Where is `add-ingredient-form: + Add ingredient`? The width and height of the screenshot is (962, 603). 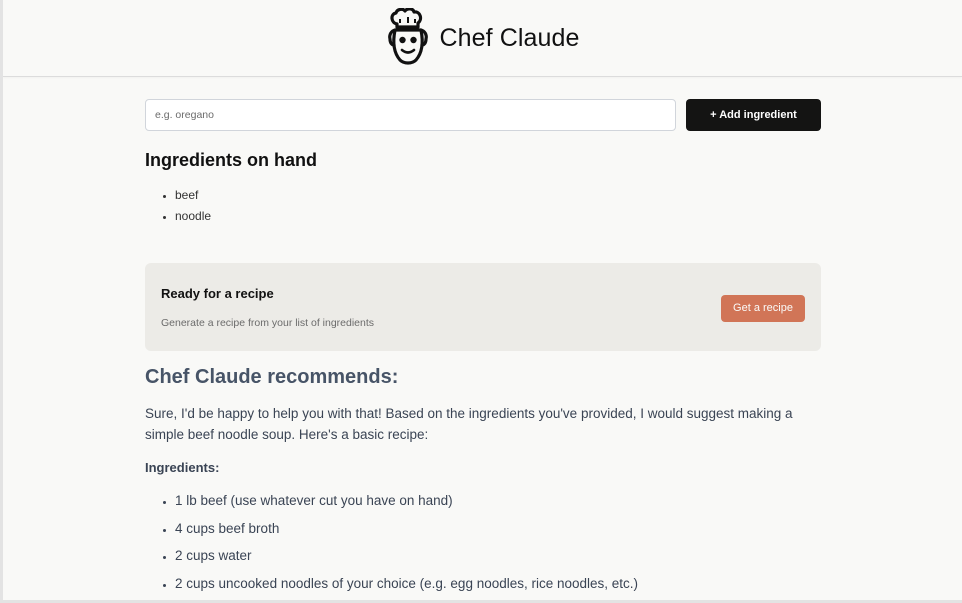
add-ingredient-form: + Add ingredient is located at coordinates (483, 115).